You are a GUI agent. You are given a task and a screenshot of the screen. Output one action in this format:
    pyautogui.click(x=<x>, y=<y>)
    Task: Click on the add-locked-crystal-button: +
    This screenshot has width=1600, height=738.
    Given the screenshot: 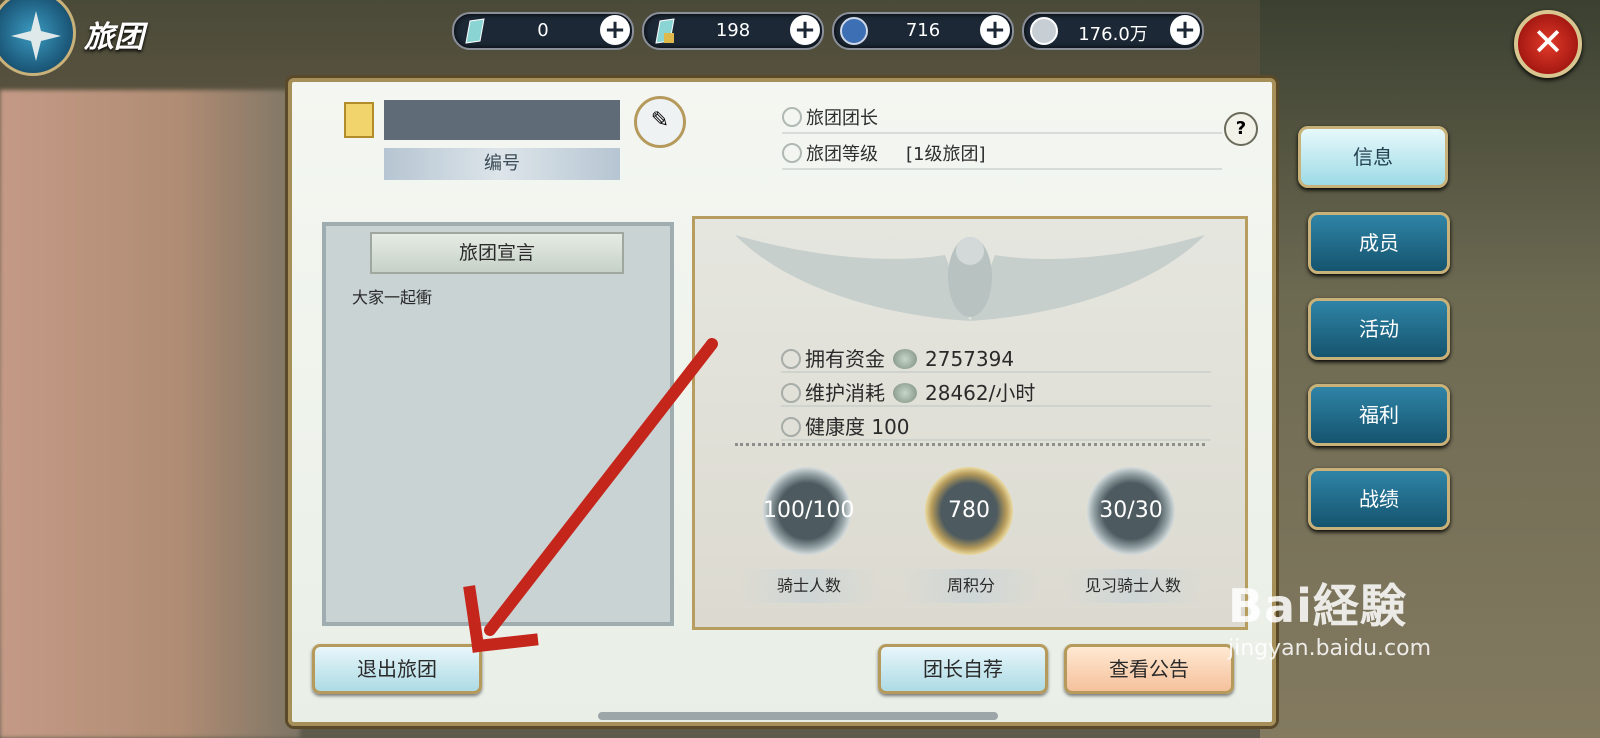 What is the action you would take?
    pyautogui.click(x=805, y=30)
    